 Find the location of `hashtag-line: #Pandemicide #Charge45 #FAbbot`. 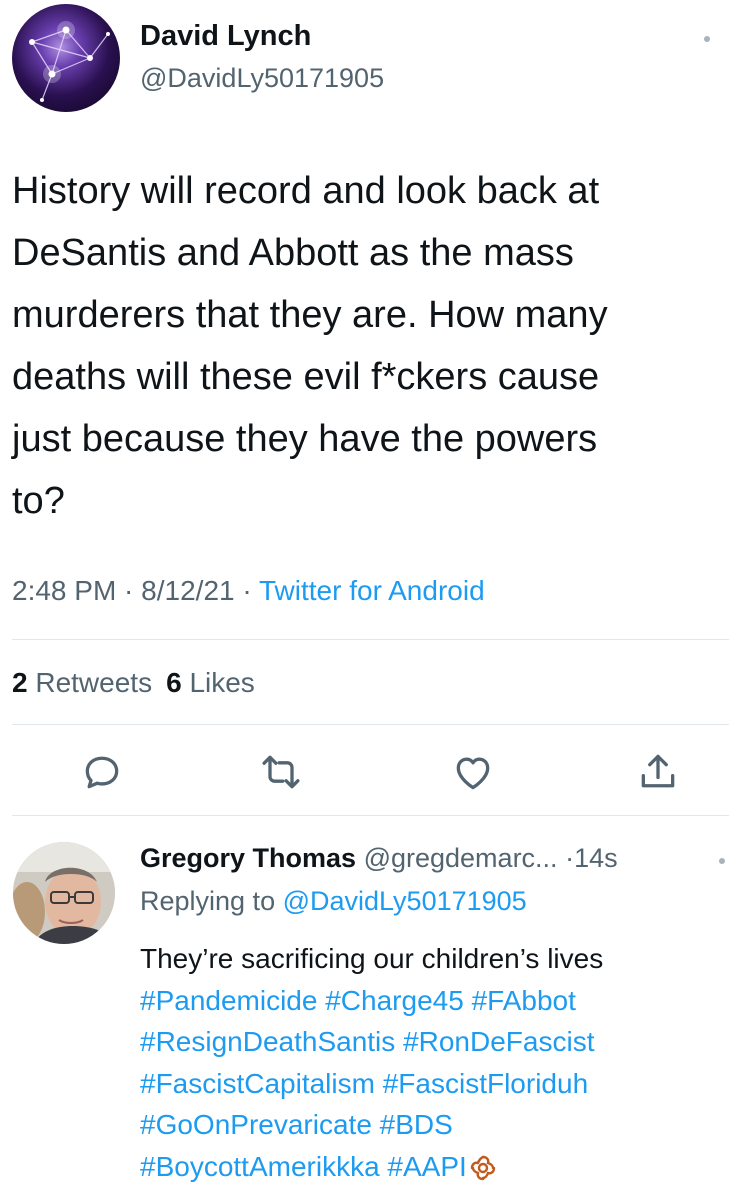

hashtag-line: #Pandemicide #Charge45 #FAbbot is located at coordinates (434, 1001).